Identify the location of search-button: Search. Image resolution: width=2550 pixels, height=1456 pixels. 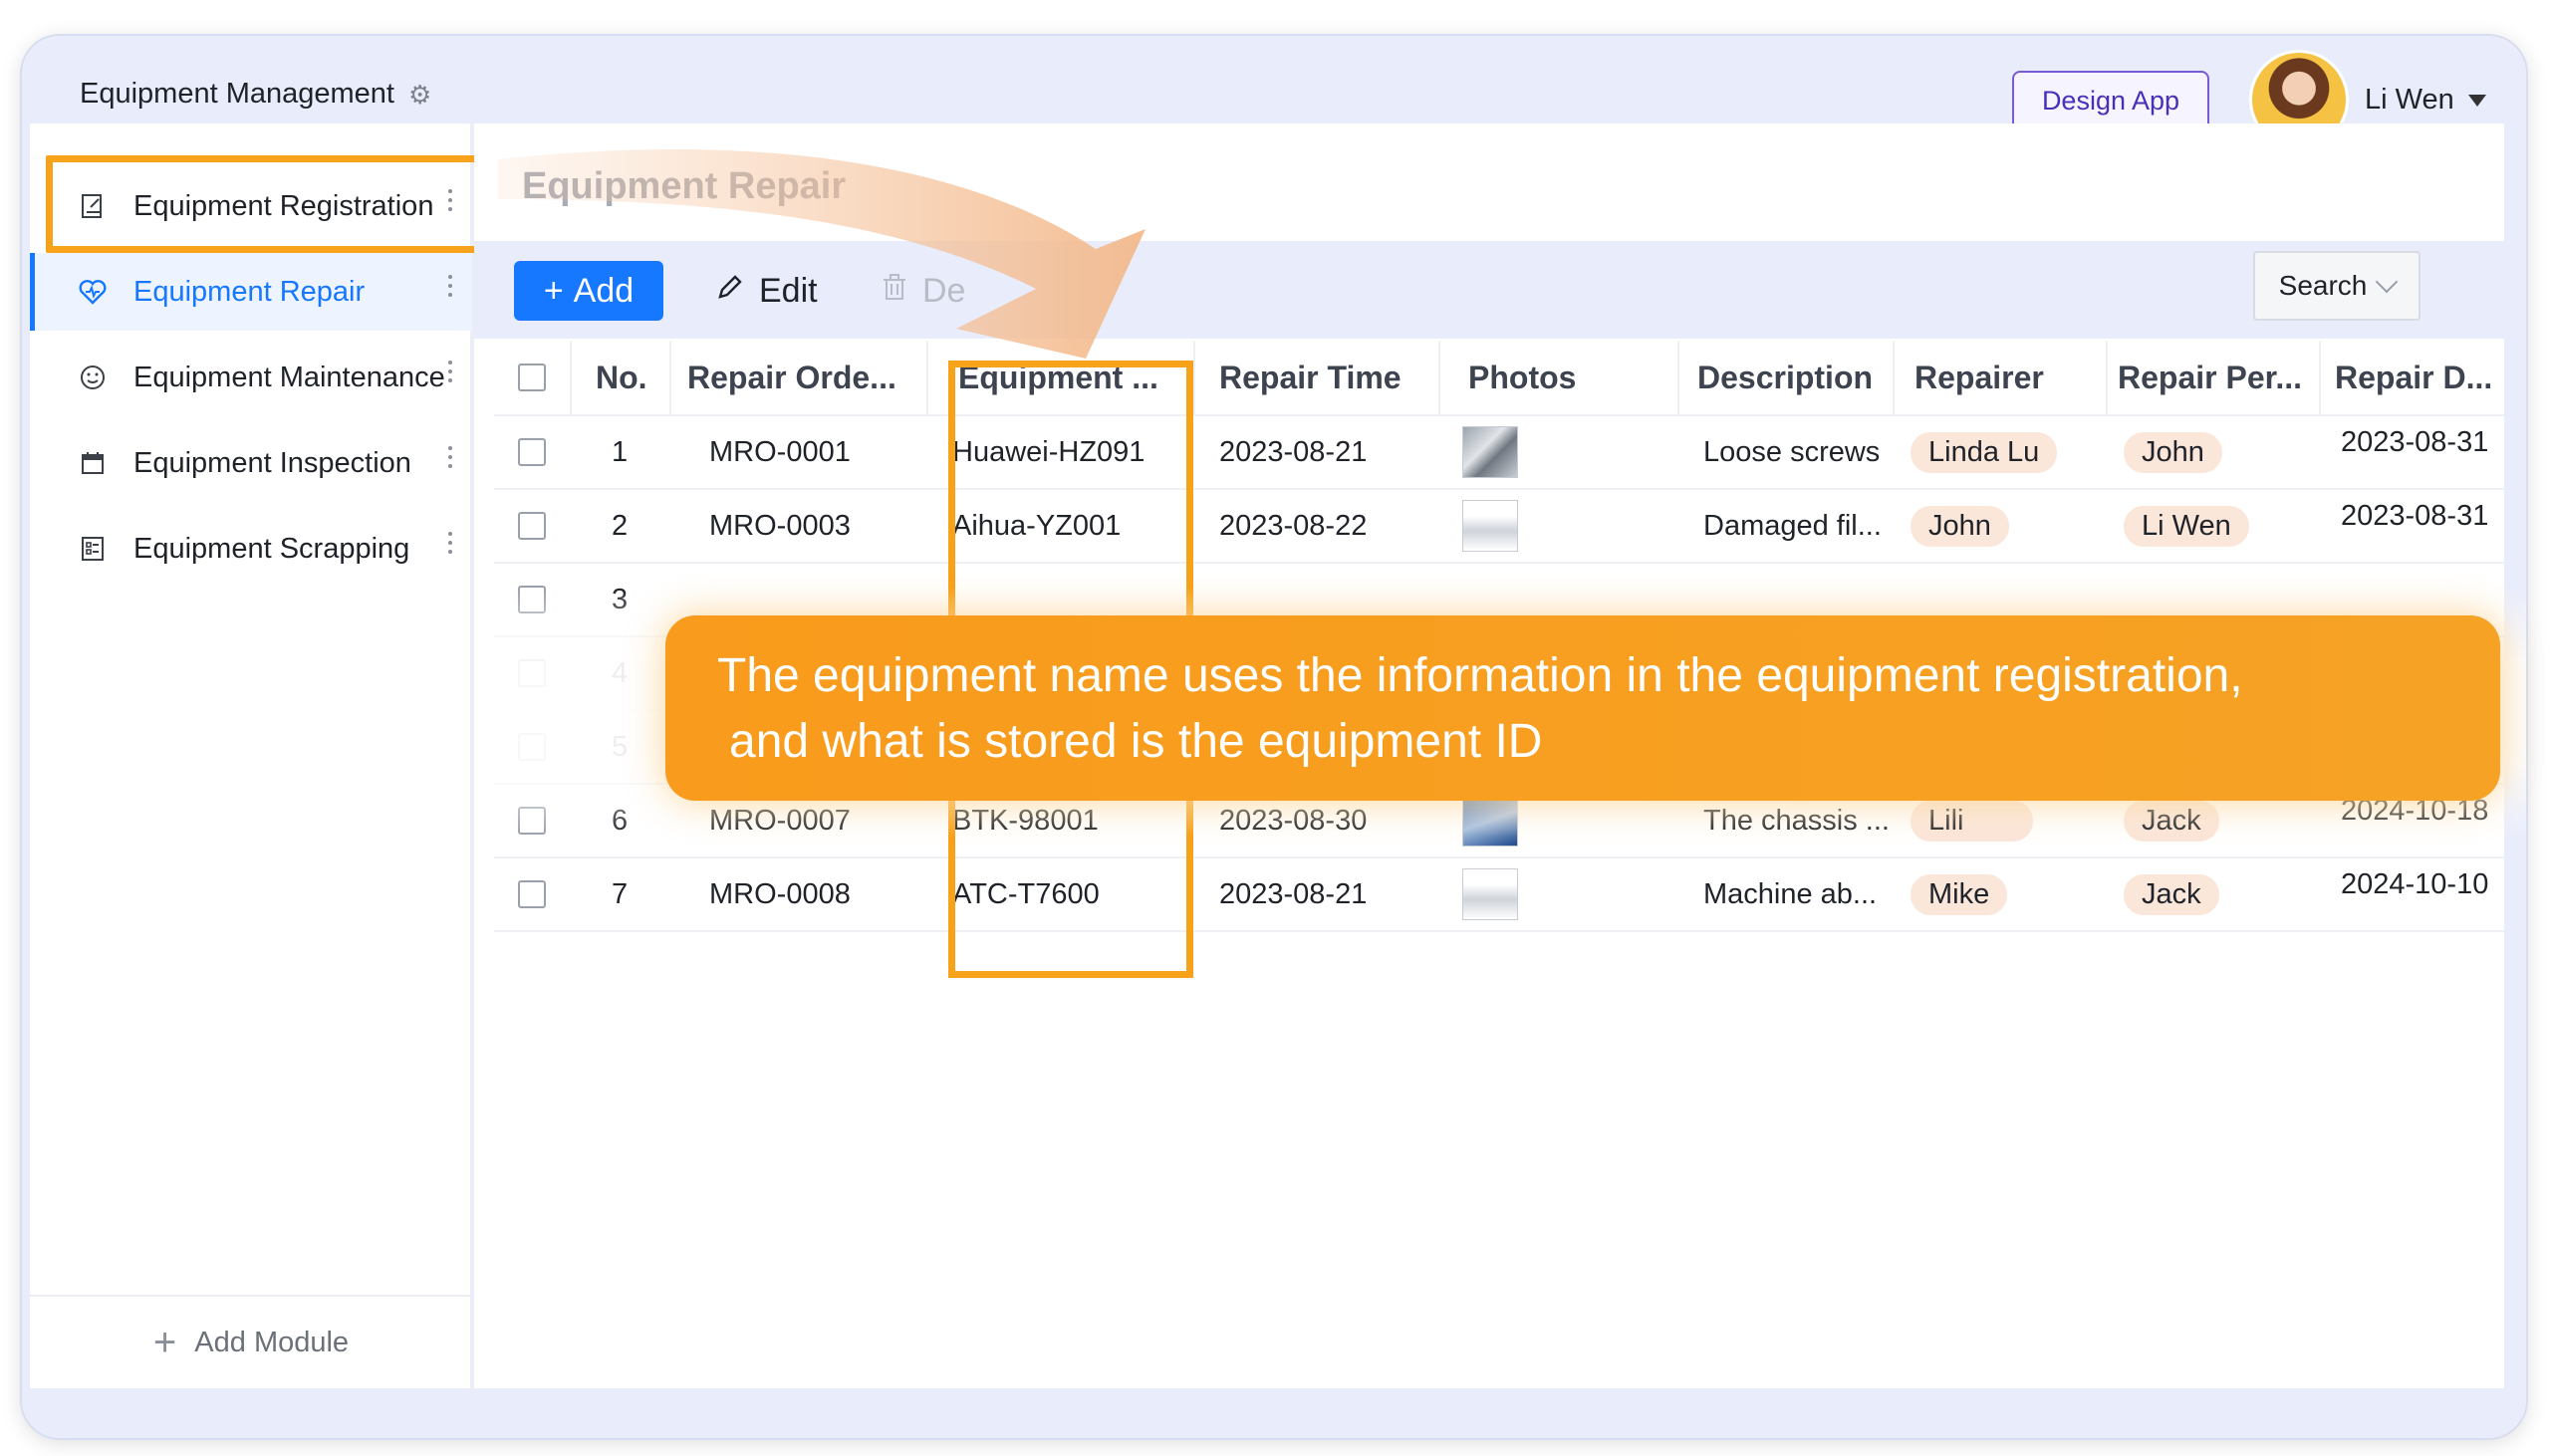
(2337, 286).